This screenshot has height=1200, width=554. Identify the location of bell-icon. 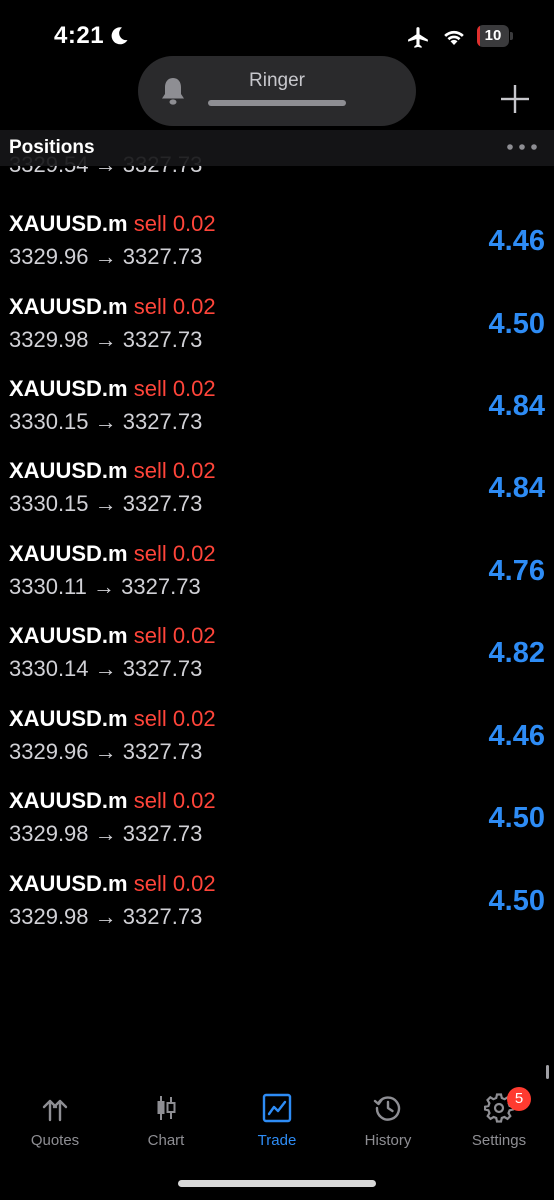
(173, 91).